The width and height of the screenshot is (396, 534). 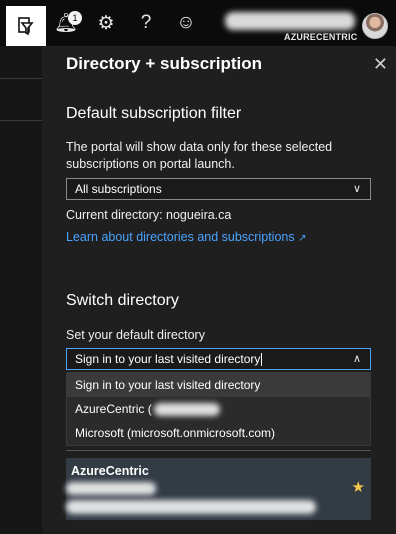 I want to click on option-label: Microsoft (microsoft.onmicrosoft.com), so click(x=175, y=433).